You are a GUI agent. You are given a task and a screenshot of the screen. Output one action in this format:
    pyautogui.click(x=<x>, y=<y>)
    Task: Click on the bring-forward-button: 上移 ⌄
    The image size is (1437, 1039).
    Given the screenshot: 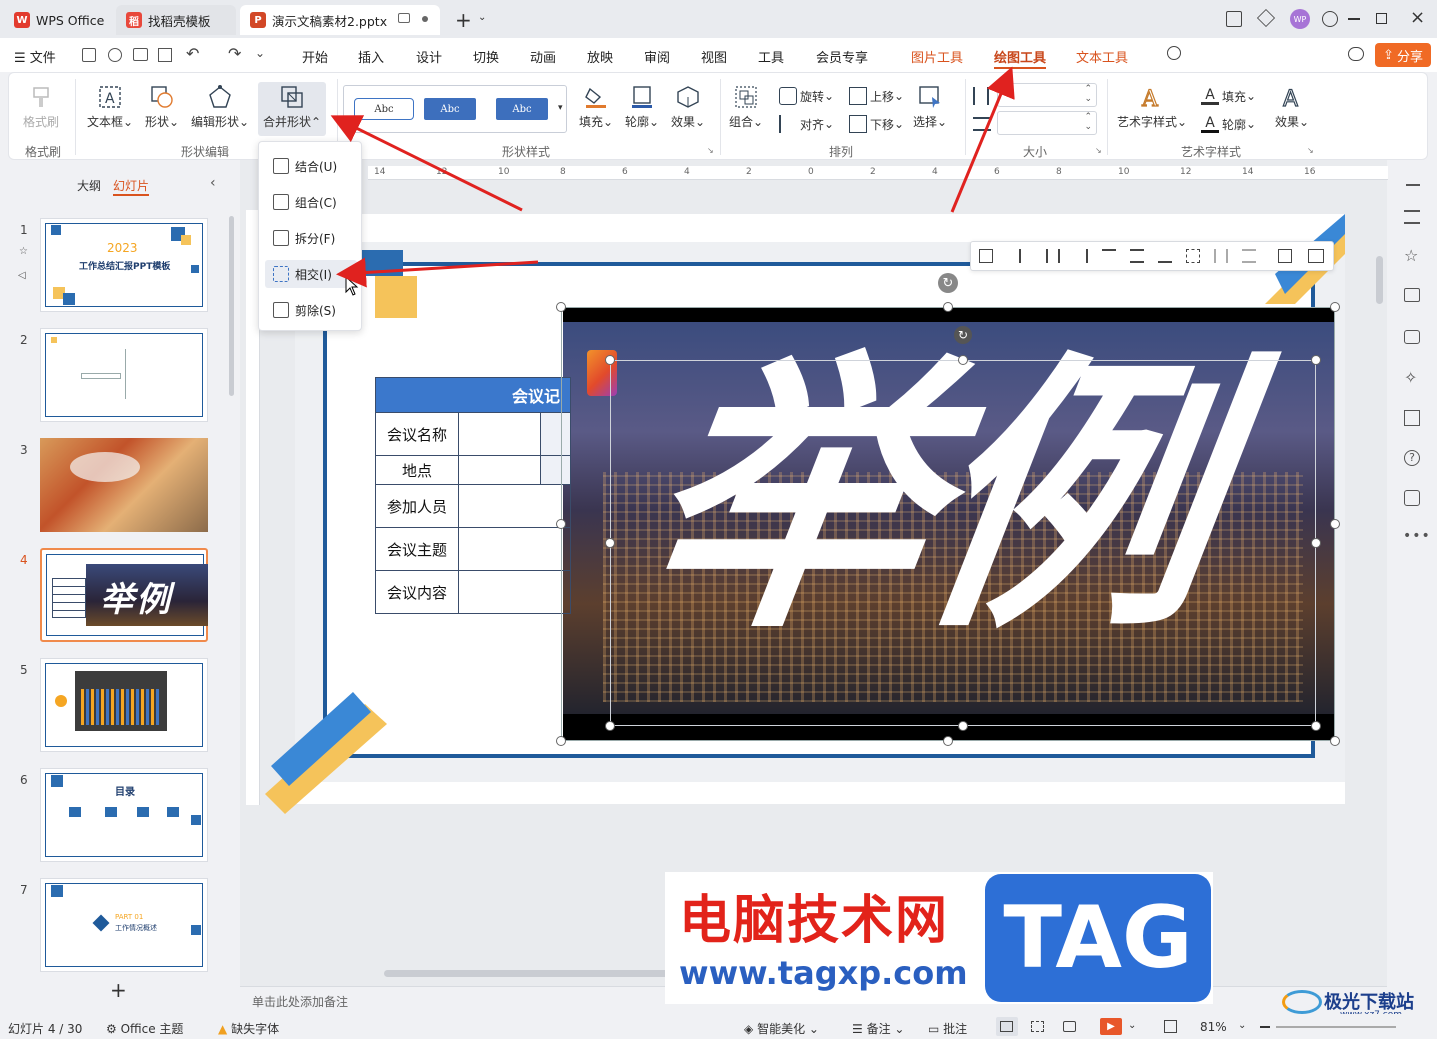 What is the action you would take?
    pyautogui.click(x=876, y=96)
    